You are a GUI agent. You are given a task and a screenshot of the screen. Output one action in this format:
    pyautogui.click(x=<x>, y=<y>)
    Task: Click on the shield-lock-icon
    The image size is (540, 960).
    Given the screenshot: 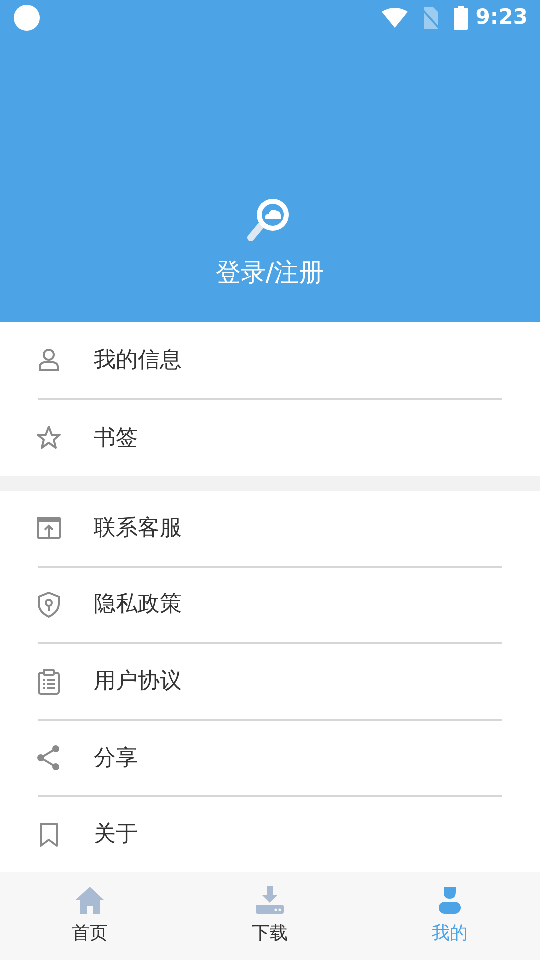 What is the action you would take?
    pyautogui.click(x=49, y=605)
    